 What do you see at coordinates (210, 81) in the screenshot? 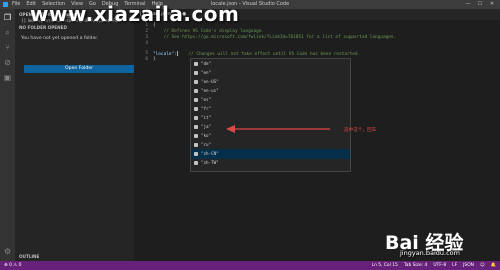
I see `suggestion-label: "en-US"` at bounding box center [210, 81].